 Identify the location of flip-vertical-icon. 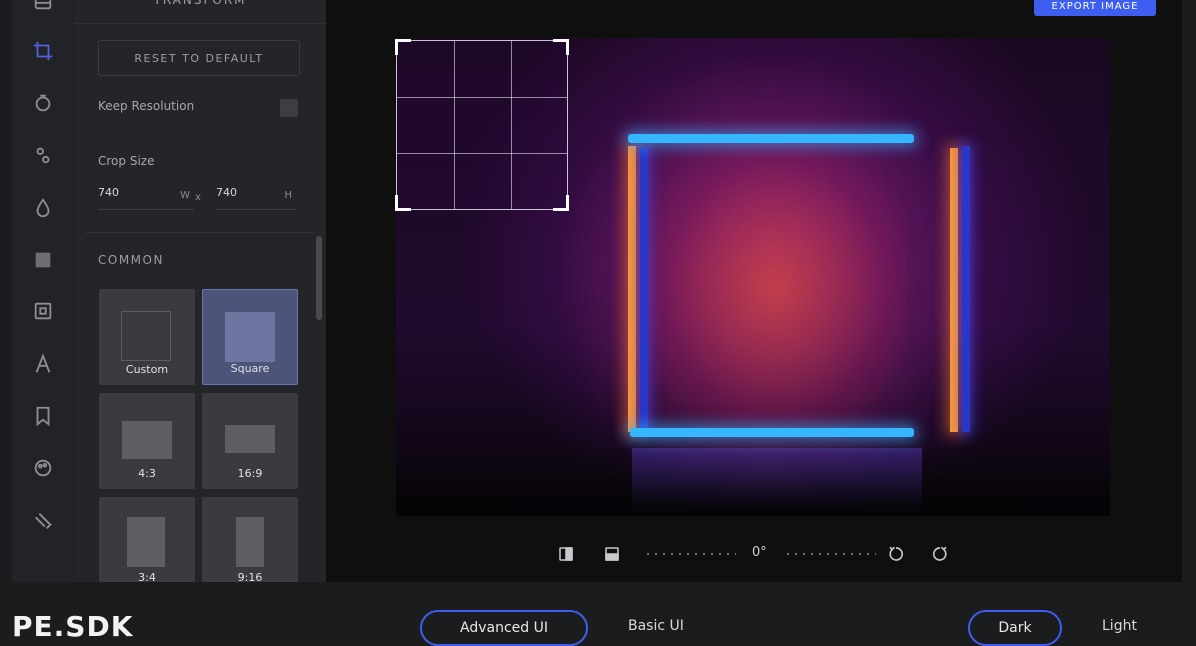
(612, 554).